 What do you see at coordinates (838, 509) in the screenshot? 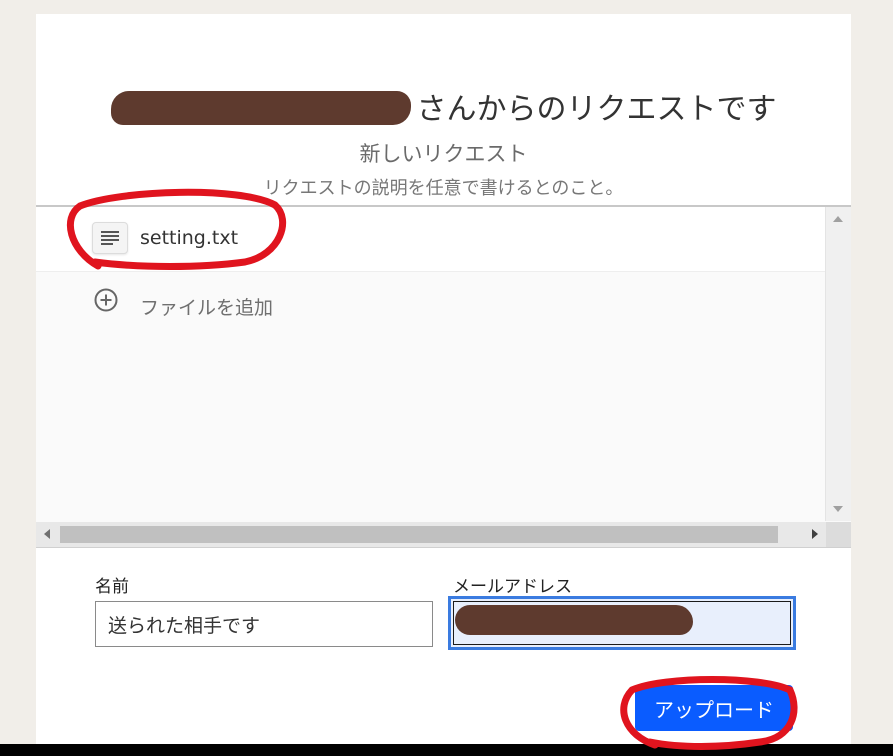
I see `scroll-down-icon` at bounding box center [838, 509].